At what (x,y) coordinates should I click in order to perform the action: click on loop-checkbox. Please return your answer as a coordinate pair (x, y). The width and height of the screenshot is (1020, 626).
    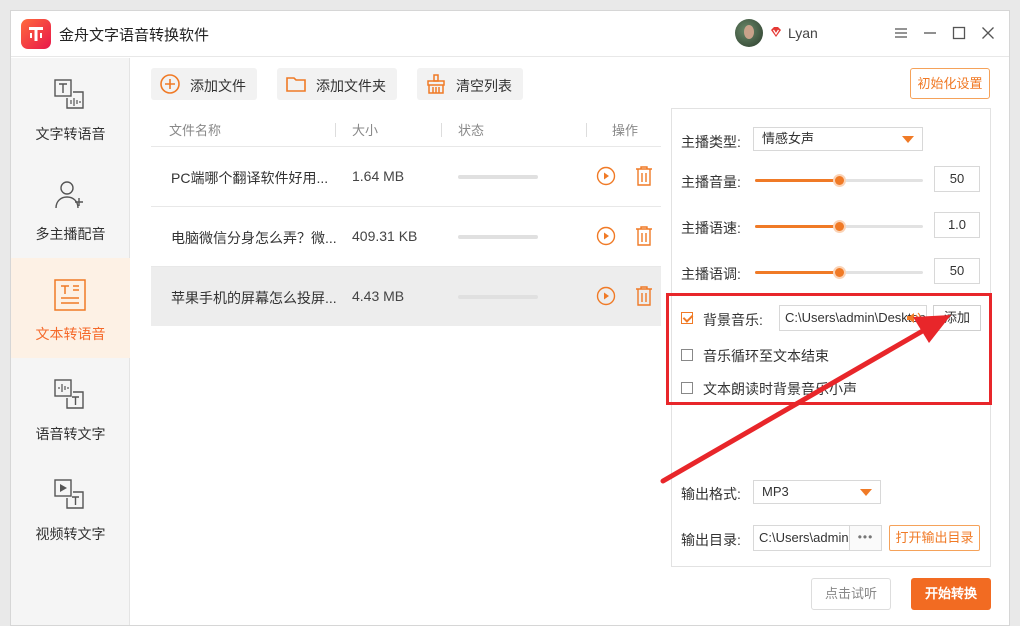
    Looking at the image, I should click on (687, 355).